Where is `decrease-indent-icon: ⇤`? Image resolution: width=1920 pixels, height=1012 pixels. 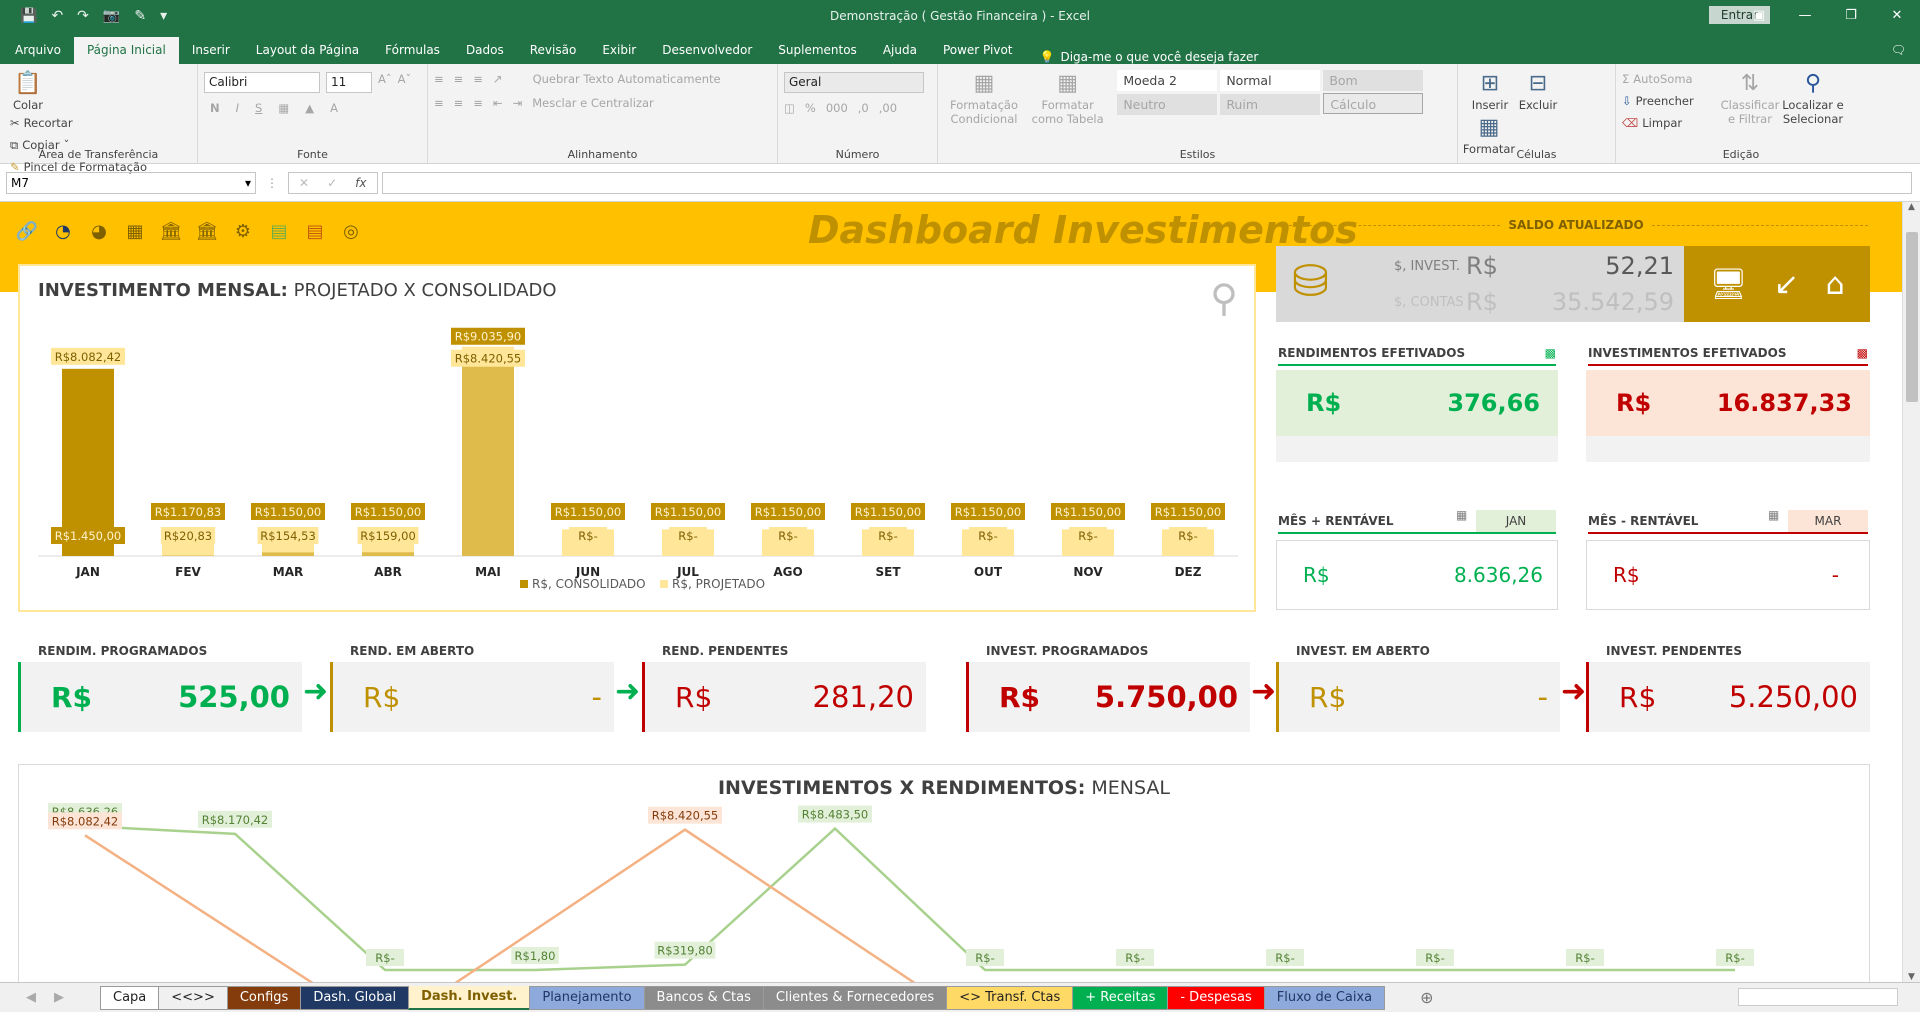 decrease-indent-icon: ⇤ is located at coordinates (498, 103).